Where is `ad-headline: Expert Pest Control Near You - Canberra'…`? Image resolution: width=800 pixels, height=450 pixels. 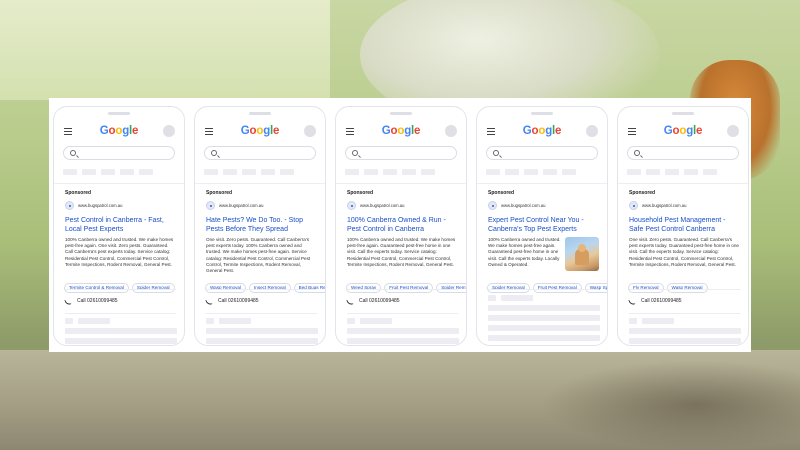
ad-headline: Expert Pest Control Near You - Canberra'… is located at coordinates (544, 225).